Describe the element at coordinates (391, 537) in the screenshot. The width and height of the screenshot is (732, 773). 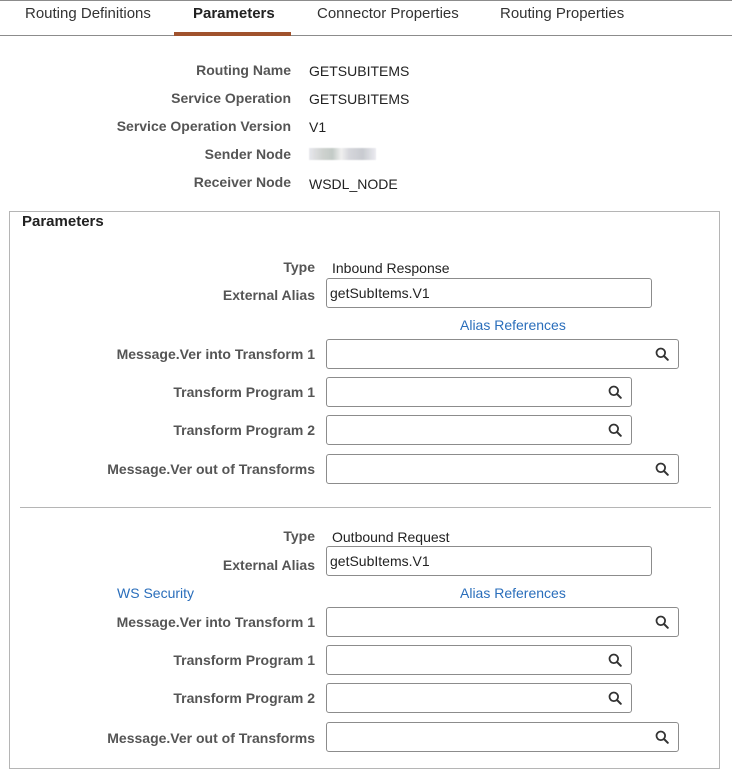
I see `type-value-2: Outbound Request` at that location.